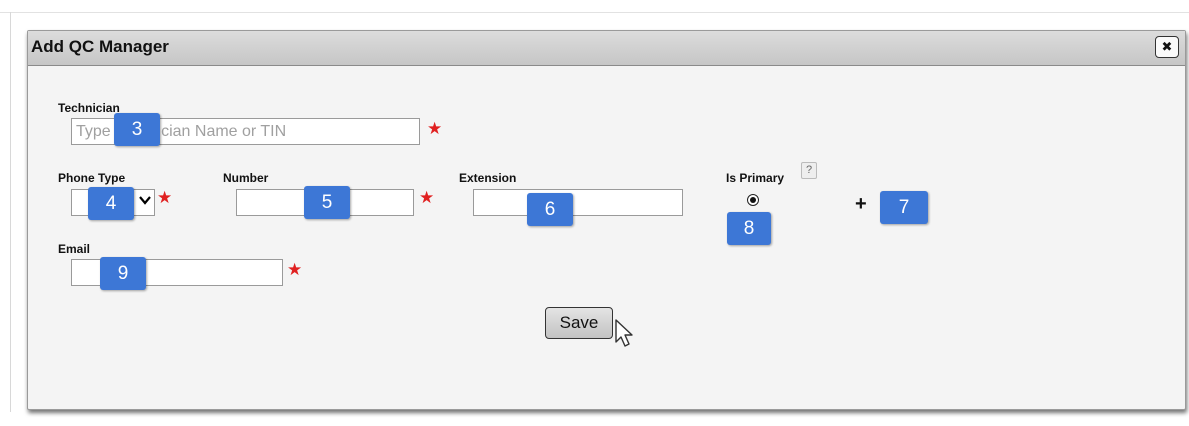 The width and height of the screenshot is (1189, 426). I want to click on is-primary-label: Is Primary, so click(755, 178).